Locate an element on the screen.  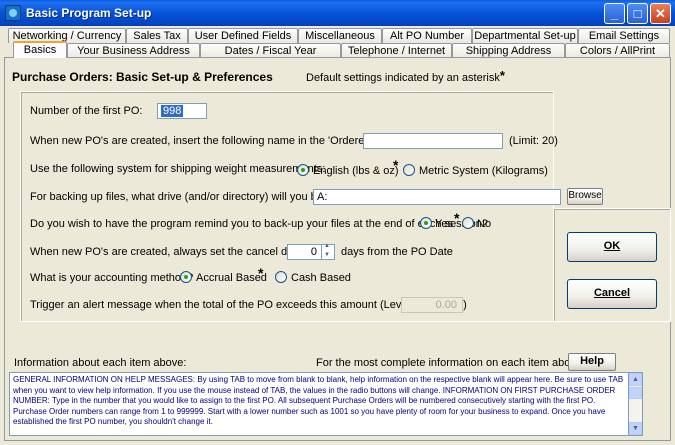
cancel-days-input: 0 is located at coordinates (304, 252).